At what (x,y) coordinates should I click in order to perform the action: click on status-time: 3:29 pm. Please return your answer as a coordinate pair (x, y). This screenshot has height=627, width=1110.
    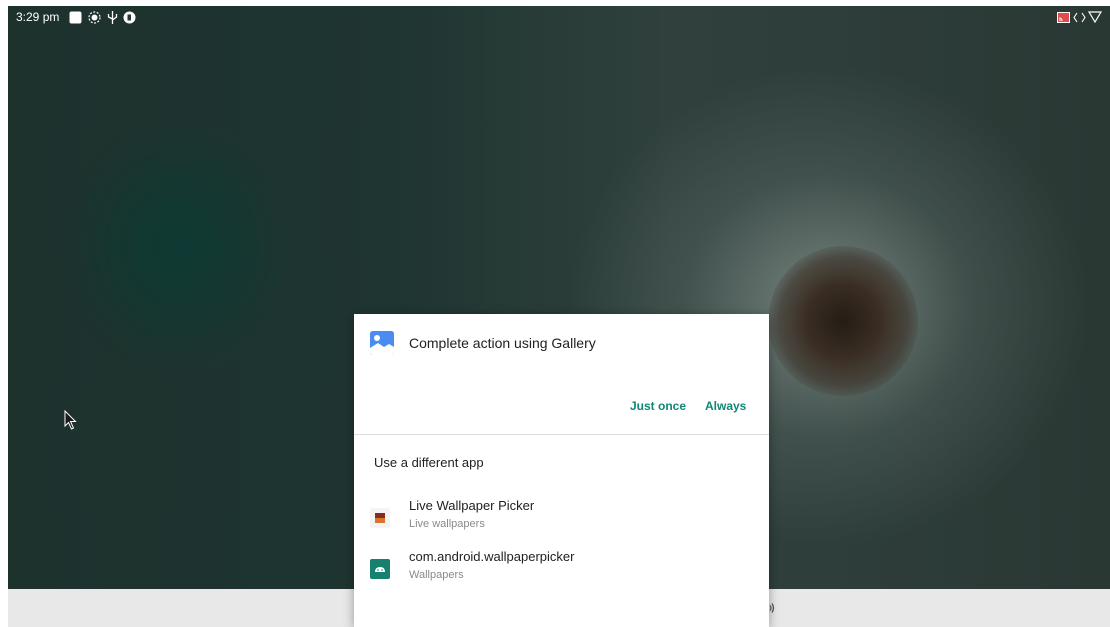
    Looking at the image, I should click on (38, 17).